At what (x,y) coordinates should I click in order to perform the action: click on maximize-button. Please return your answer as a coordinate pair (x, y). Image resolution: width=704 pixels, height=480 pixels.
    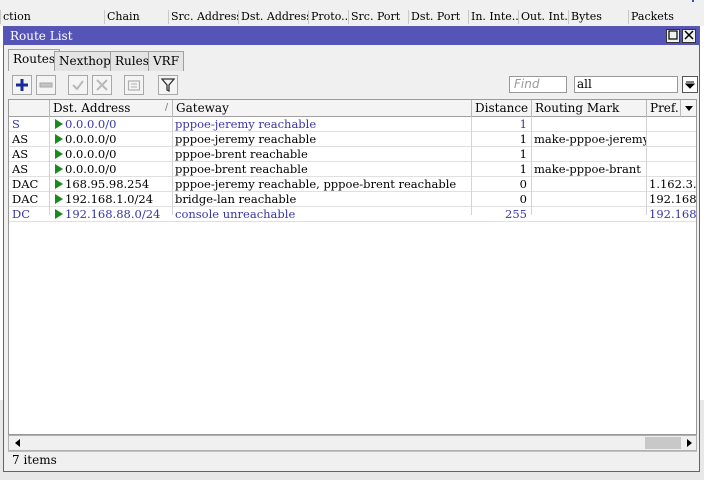
    Looking at the image, I should click on (673, 36).